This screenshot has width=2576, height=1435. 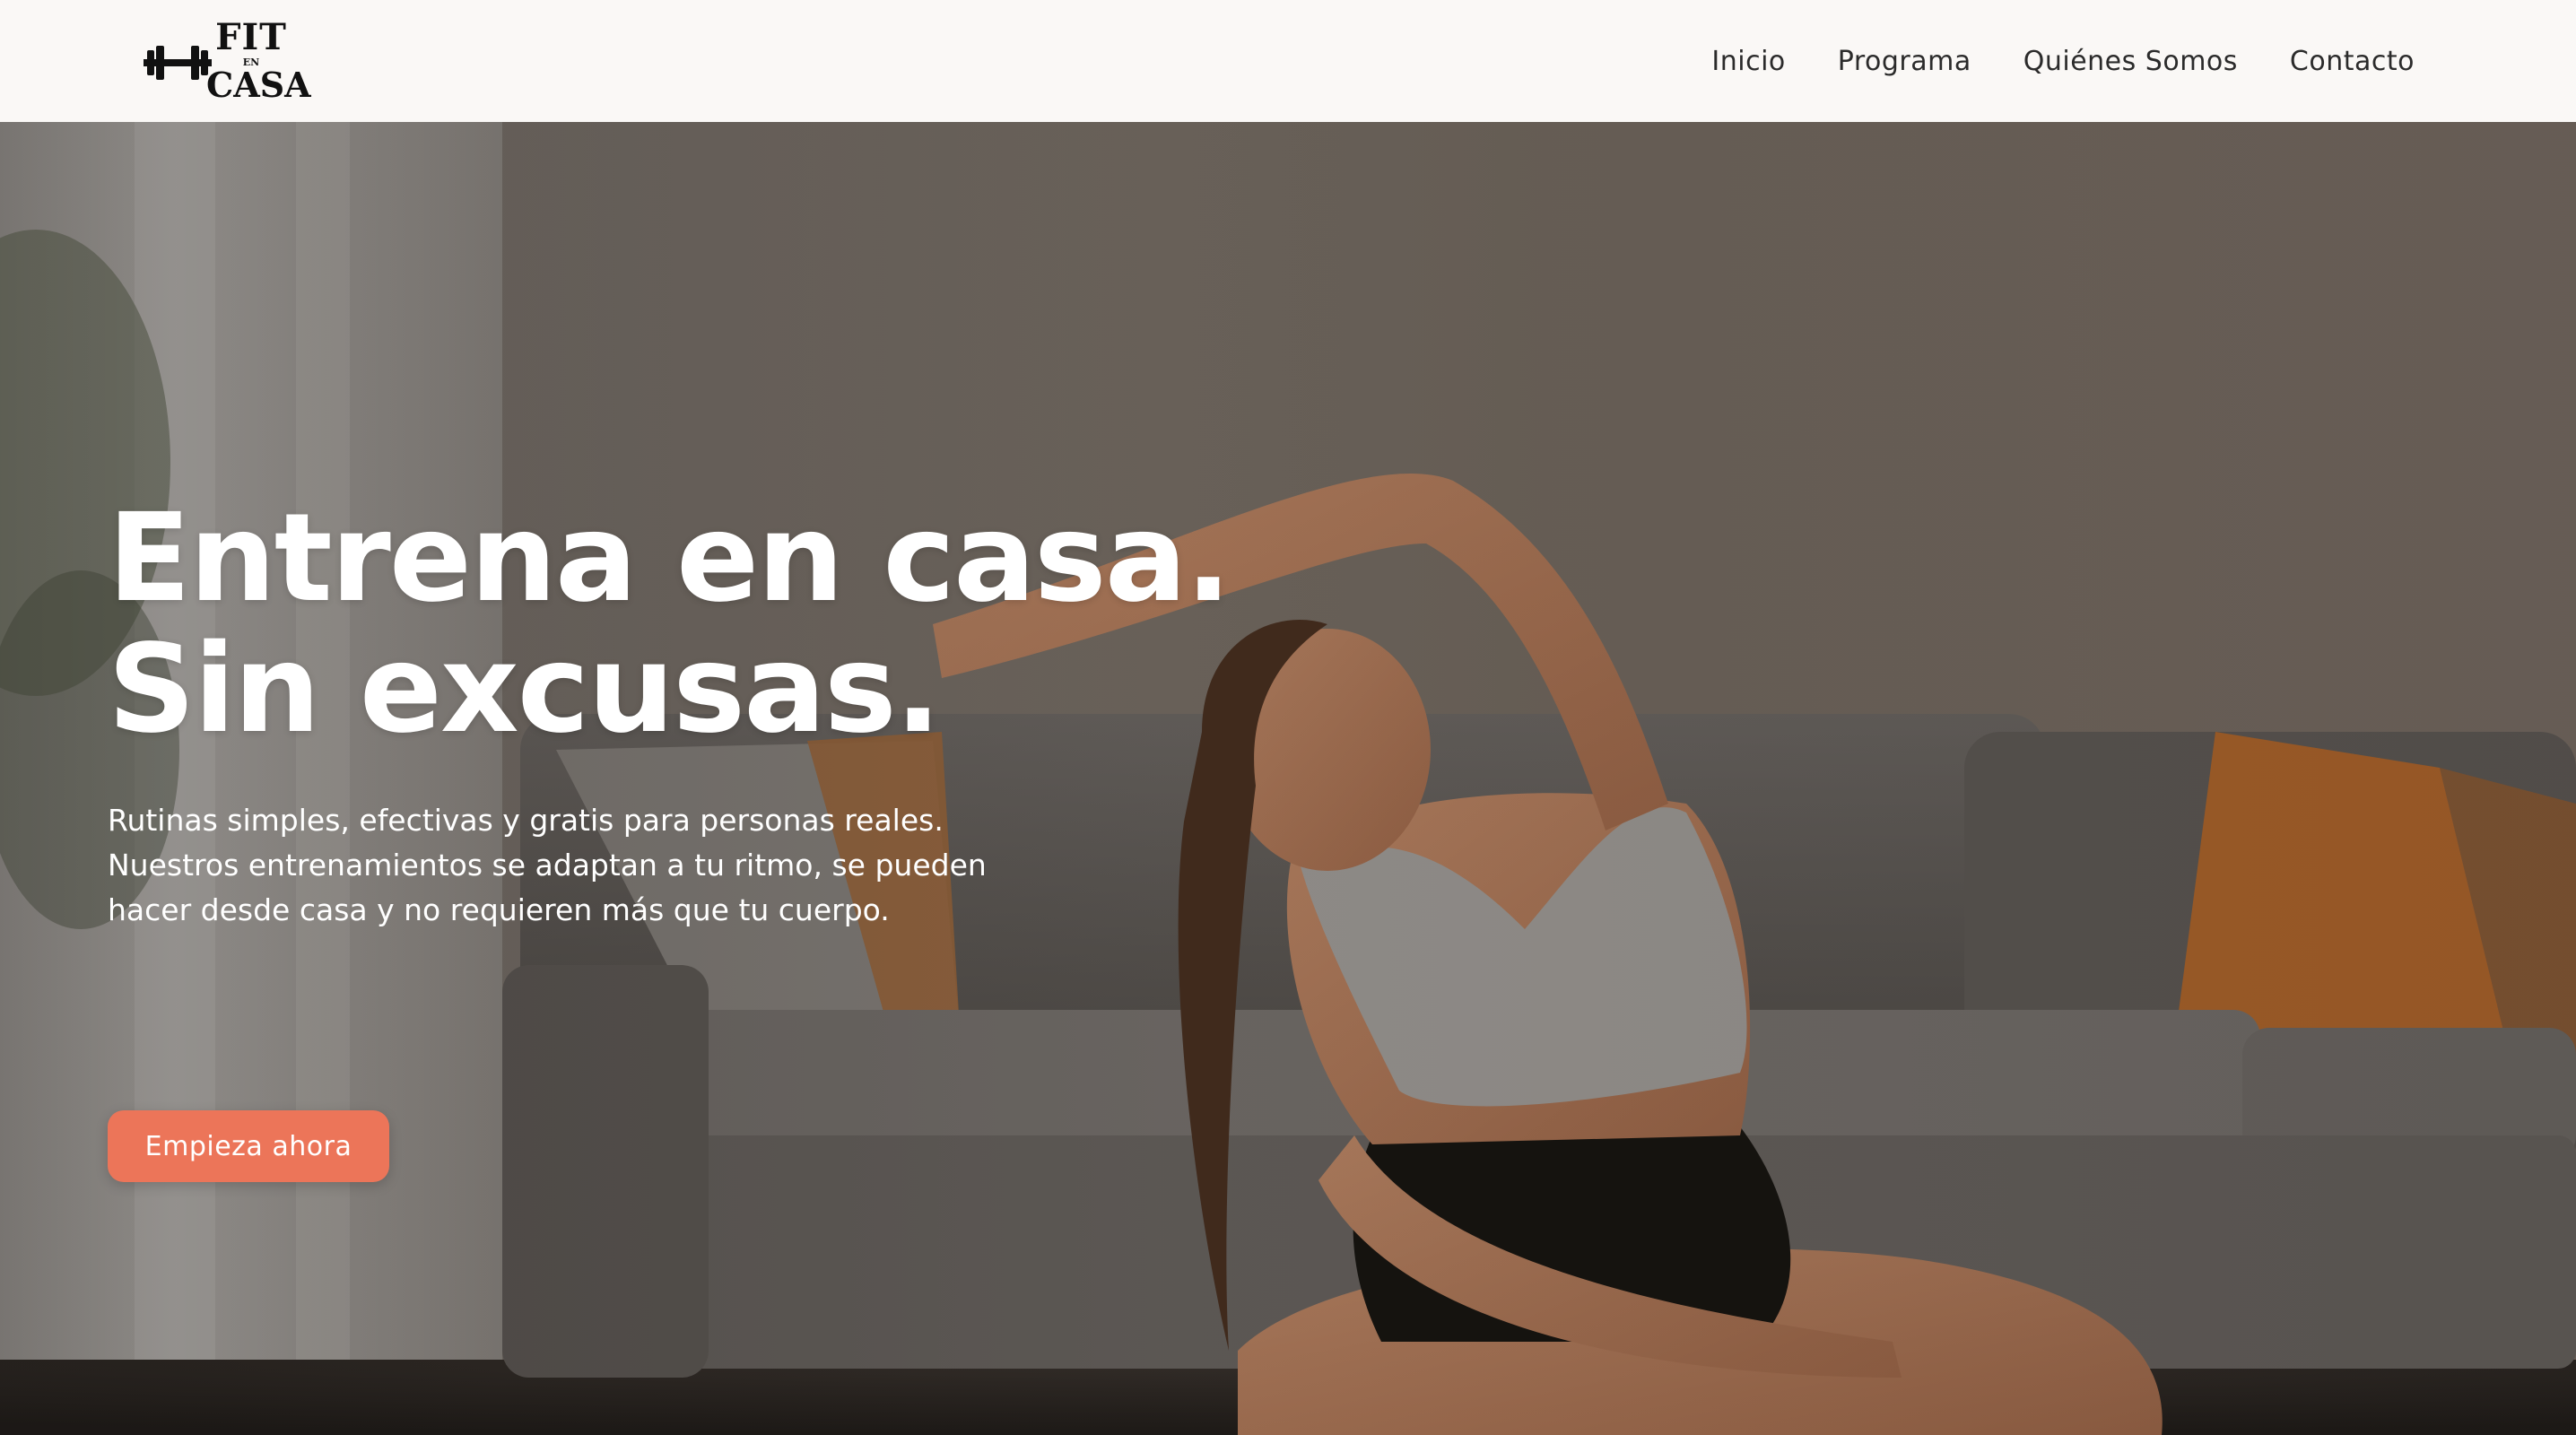 What do you see at coordinates (178, 63) in the screenshot?
I see `dumbbell-icon` at bounding box center [178, 63].